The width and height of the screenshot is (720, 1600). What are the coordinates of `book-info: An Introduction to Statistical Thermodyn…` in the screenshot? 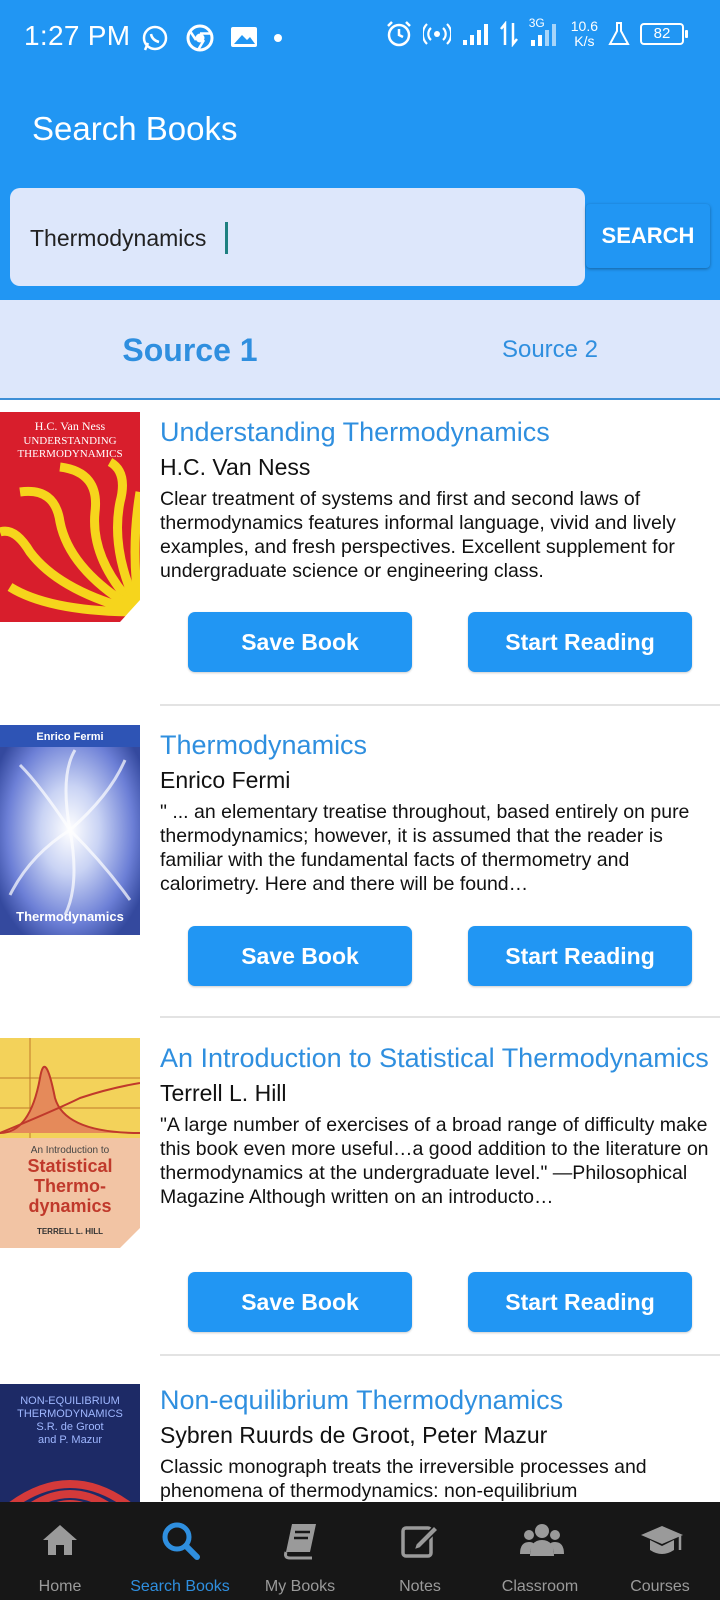 It's located at (440, 1125).